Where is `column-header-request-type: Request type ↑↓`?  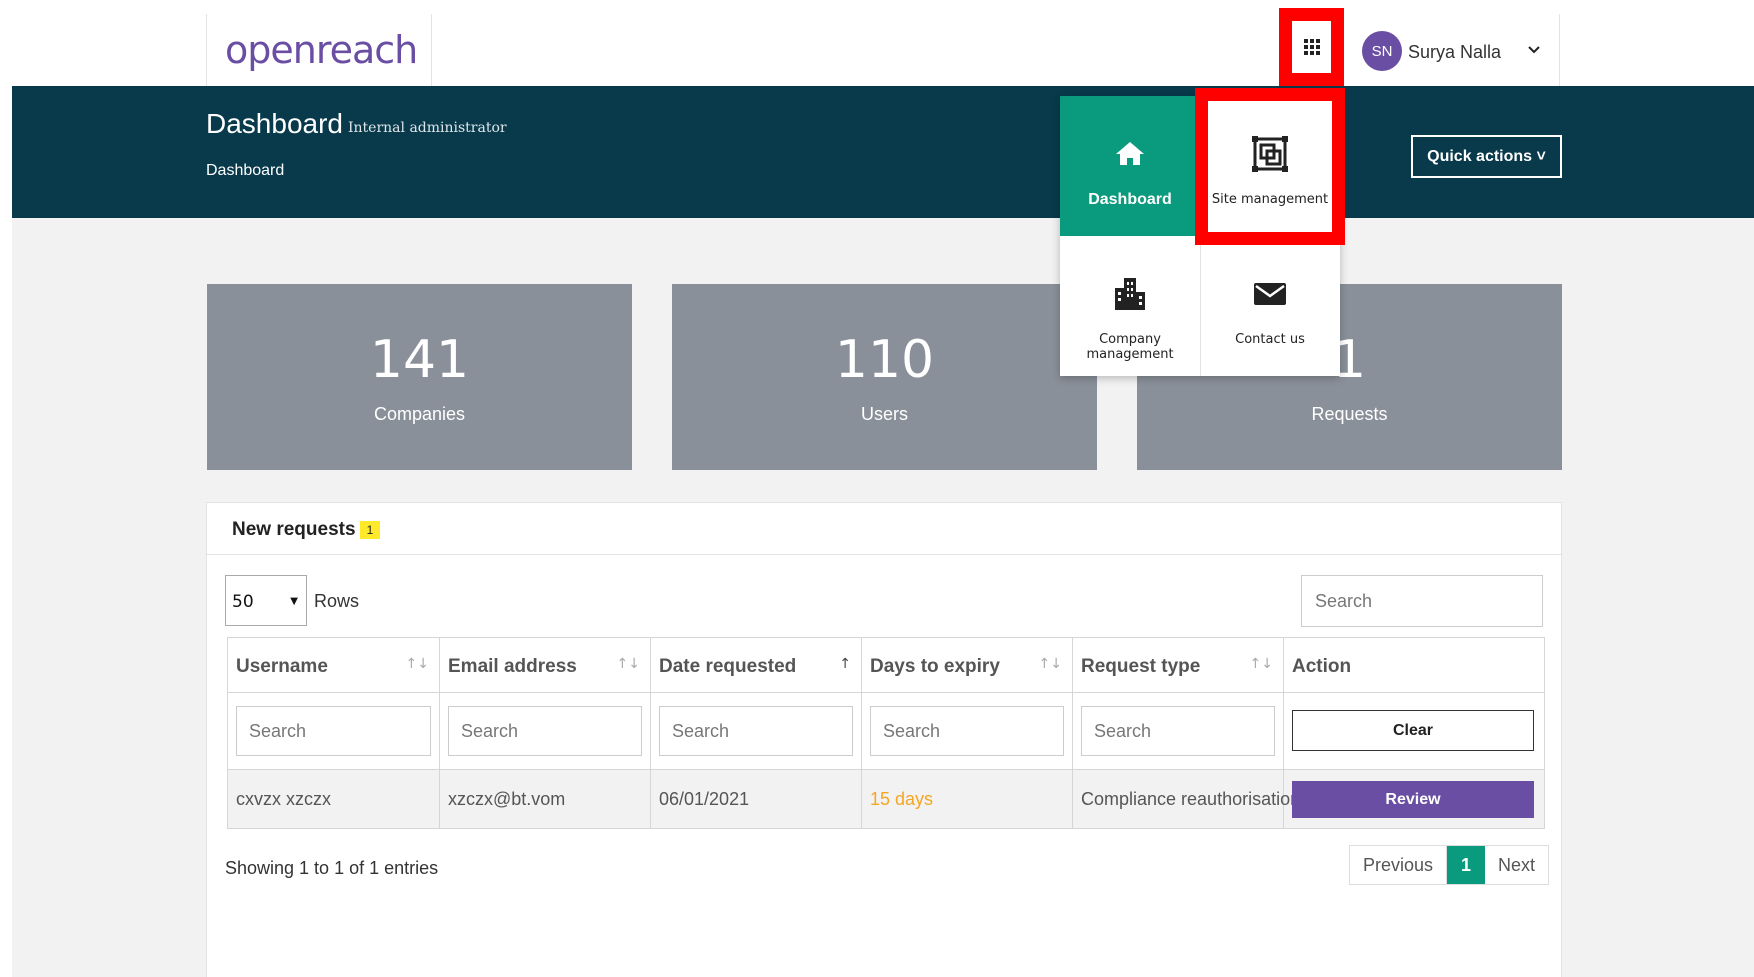 column-header-request-type: Request type ↑↓ is located at coordinates (1178, 665).